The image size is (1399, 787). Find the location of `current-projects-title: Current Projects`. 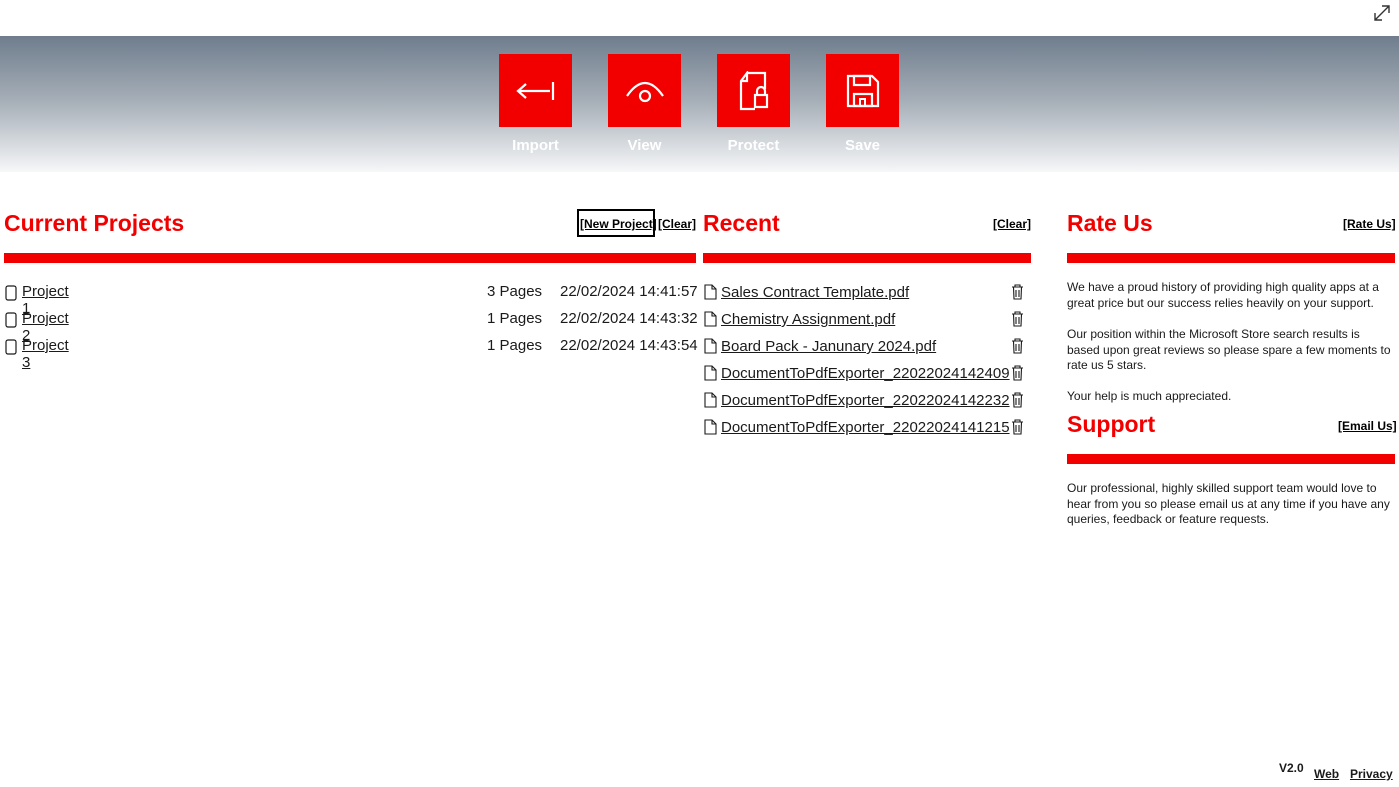

current-projects-title: Current Projects is located at coordinates (94, 223).